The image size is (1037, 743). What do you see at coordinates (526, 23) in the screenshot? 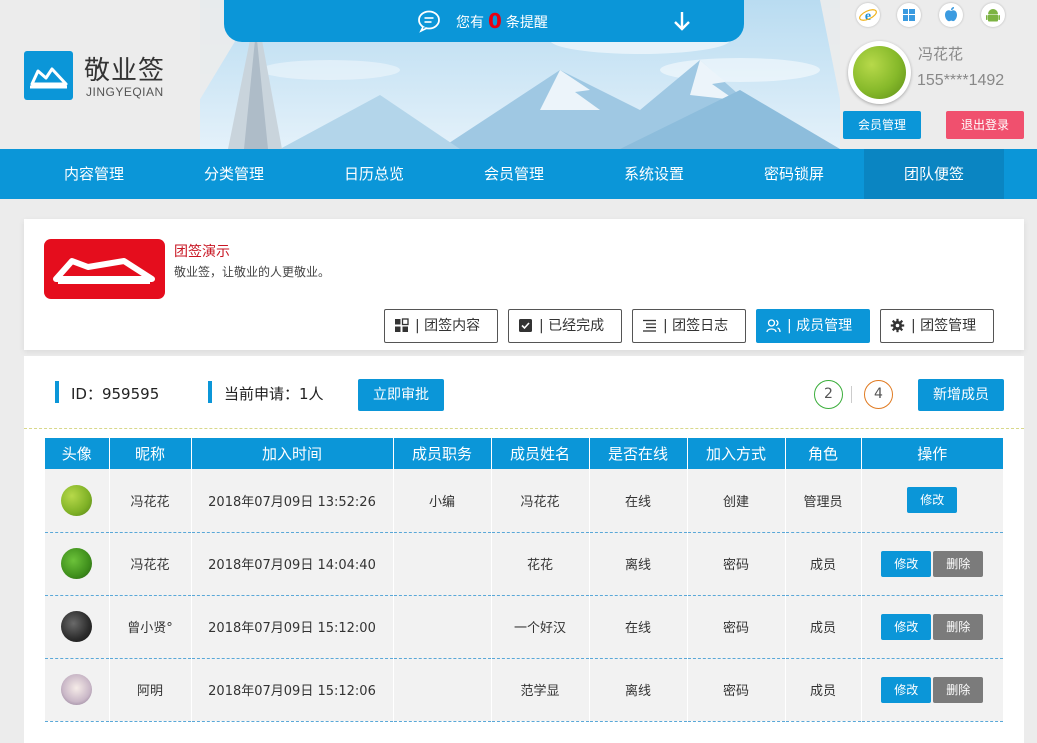
I see `reminder-suffix: 条提醒` at bounding box center [526, 23].